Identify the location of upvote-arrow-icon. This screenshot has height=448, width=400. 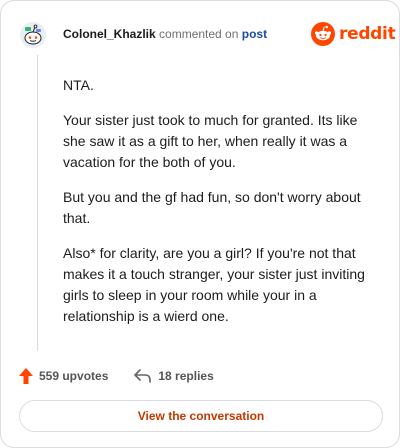
(26, 376).